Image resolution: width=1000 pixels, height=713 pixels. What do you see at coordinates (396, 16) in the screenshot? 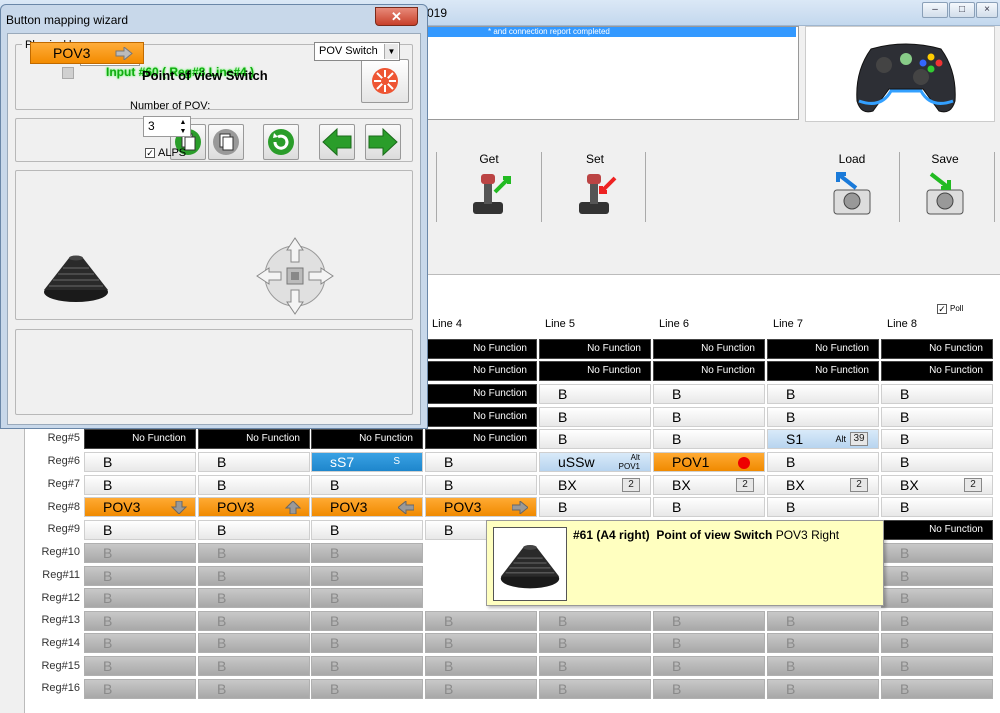
I see `wizard-close-button: ✕` at bounding box center [396, 16].